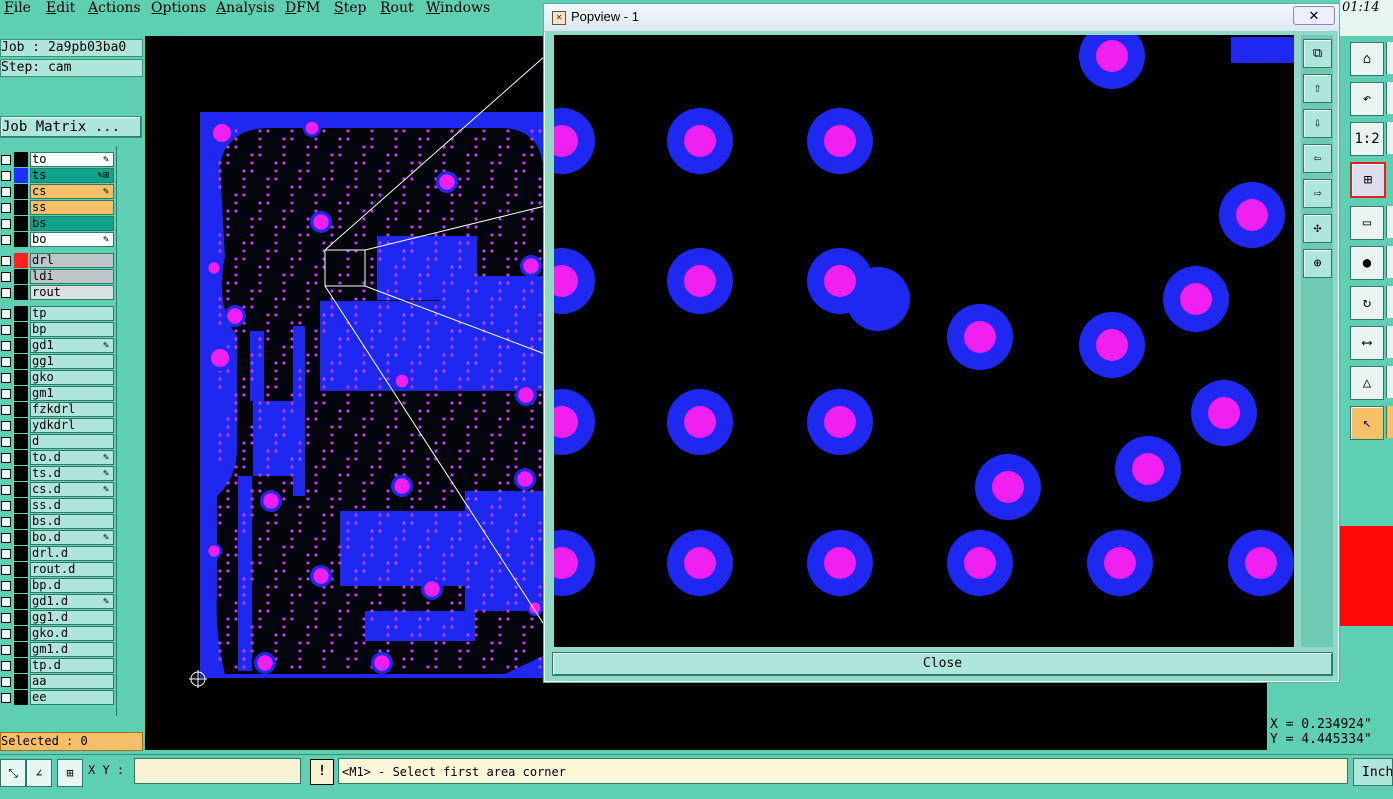  I want to click on zoom-fit-icon: ✣, so click(1317, 228).